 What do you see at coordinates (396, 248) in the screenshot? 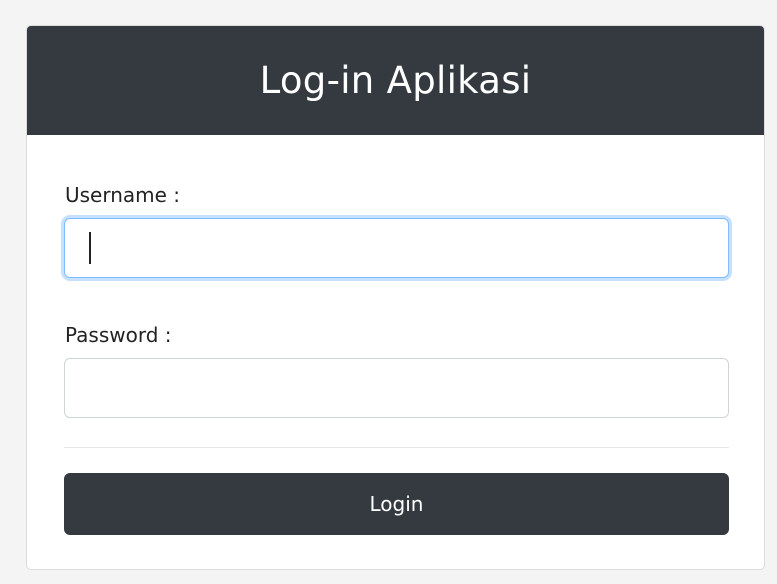
I see `username-input` at bounding box center [396, 248].